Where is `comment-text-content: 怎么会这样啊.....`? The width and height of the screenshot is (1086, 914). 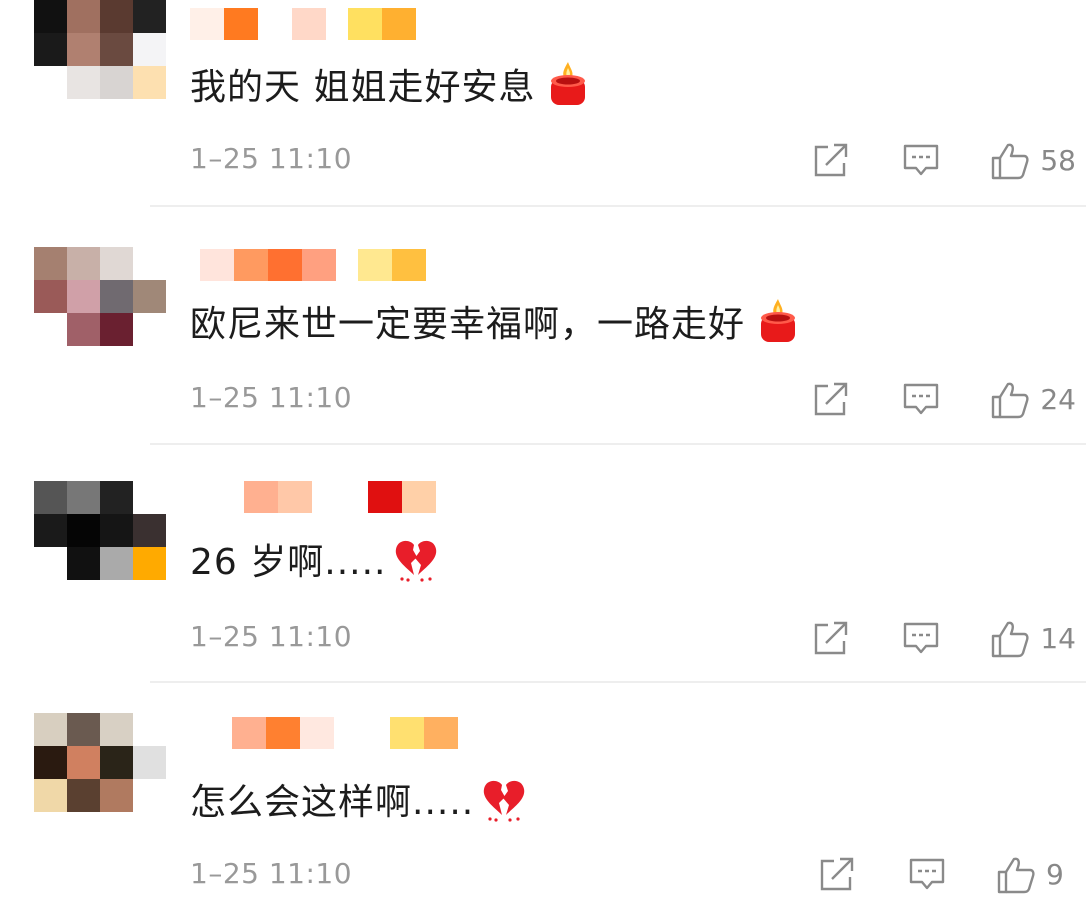 comment-text-content: 怎么会这样啊..... is located at coordinates (332, 802).